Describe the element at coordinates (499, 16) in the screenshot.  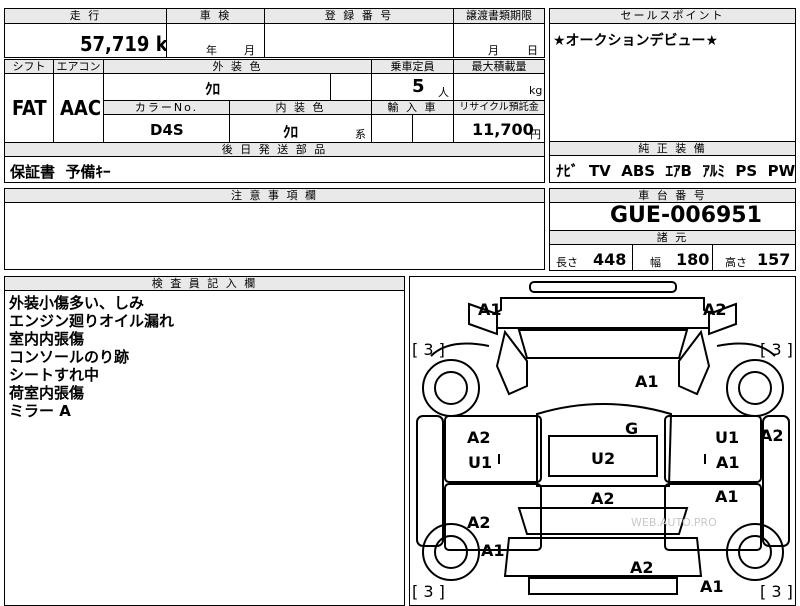
I see `transfer-label: 譲渡書類期限` at that location.